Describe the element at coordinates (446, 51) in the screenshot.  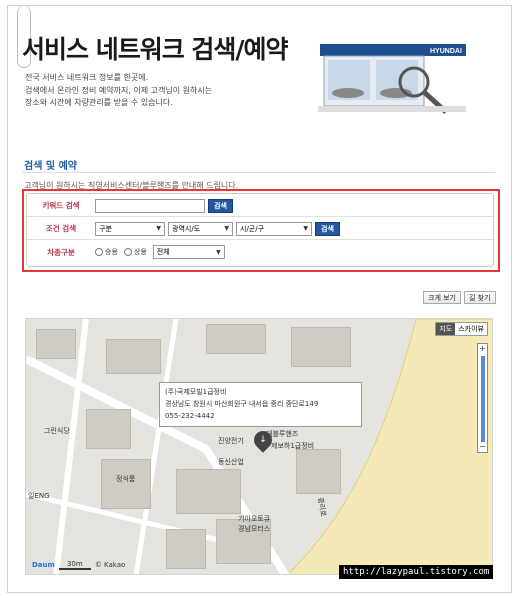
I see `brand-logo-text: HYUNDAI` at that location.